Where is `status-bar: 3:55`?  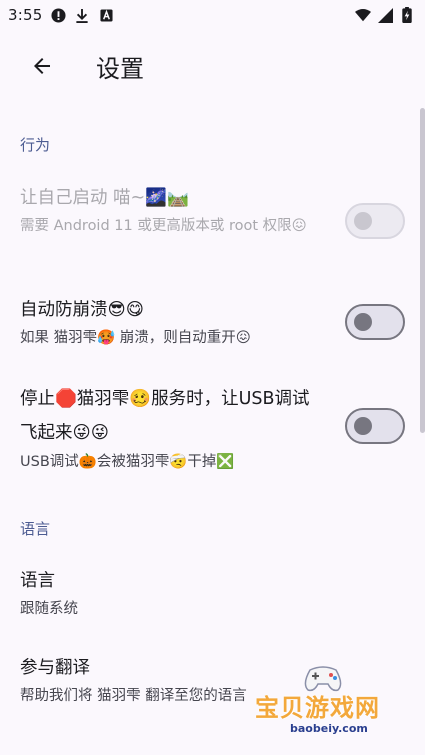 status-bar: 3:55 is located at coordinates (212, 15).